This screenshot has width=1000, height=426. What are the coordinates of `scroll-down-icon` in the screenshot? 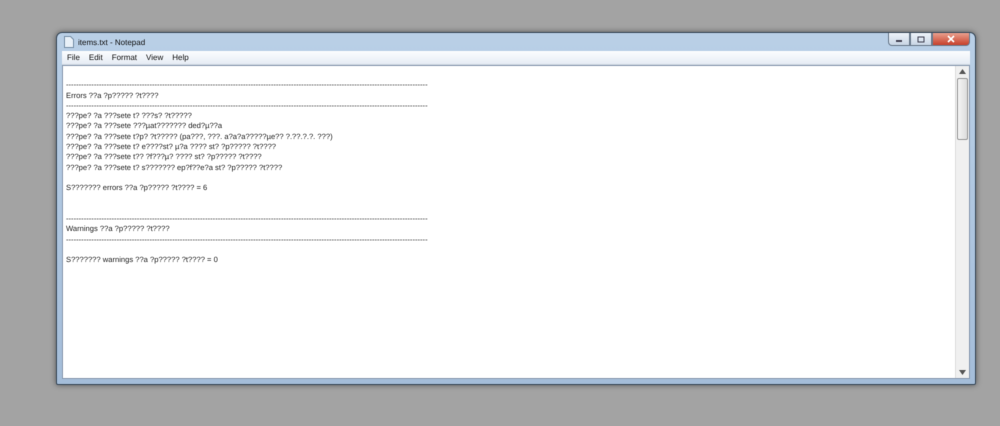 It's located at (962, 372).